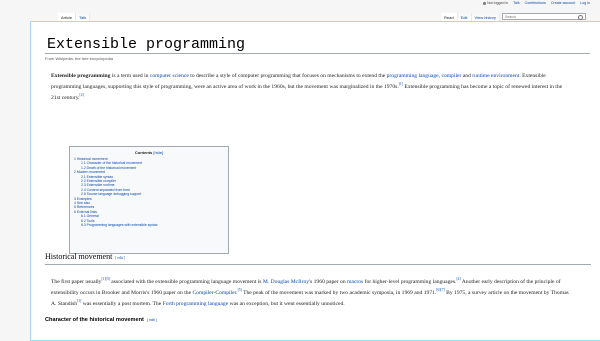  Describe the element at coordinates (485, 17) in the screenshot. I see `tab-view-history: View history` at that location.